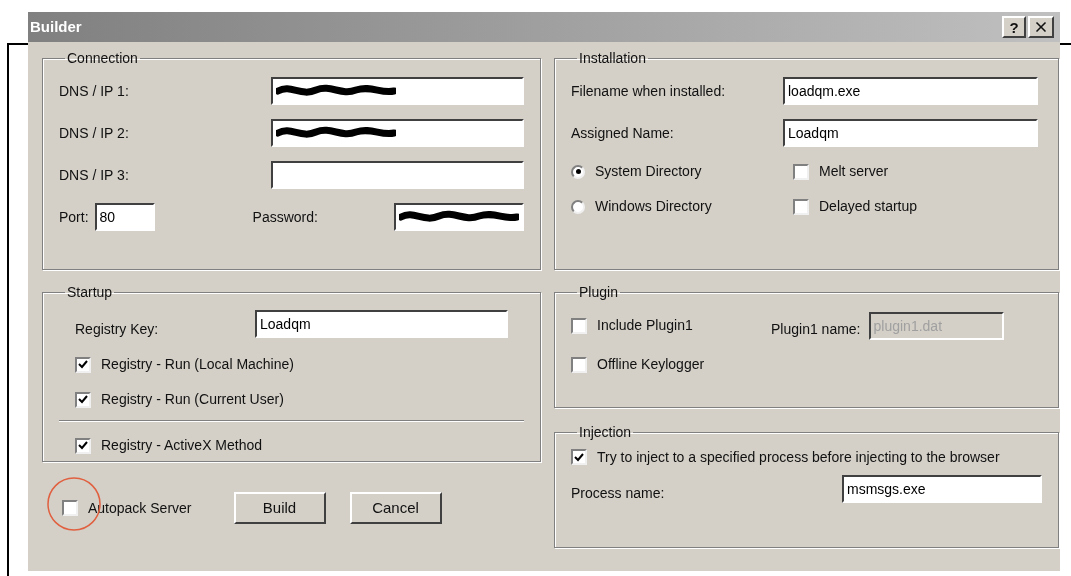 The image size is (1071, 576). Describe the element at coordinates (854, 171) in the screenshot. I see `checkbox-label: Melt server` at that location.